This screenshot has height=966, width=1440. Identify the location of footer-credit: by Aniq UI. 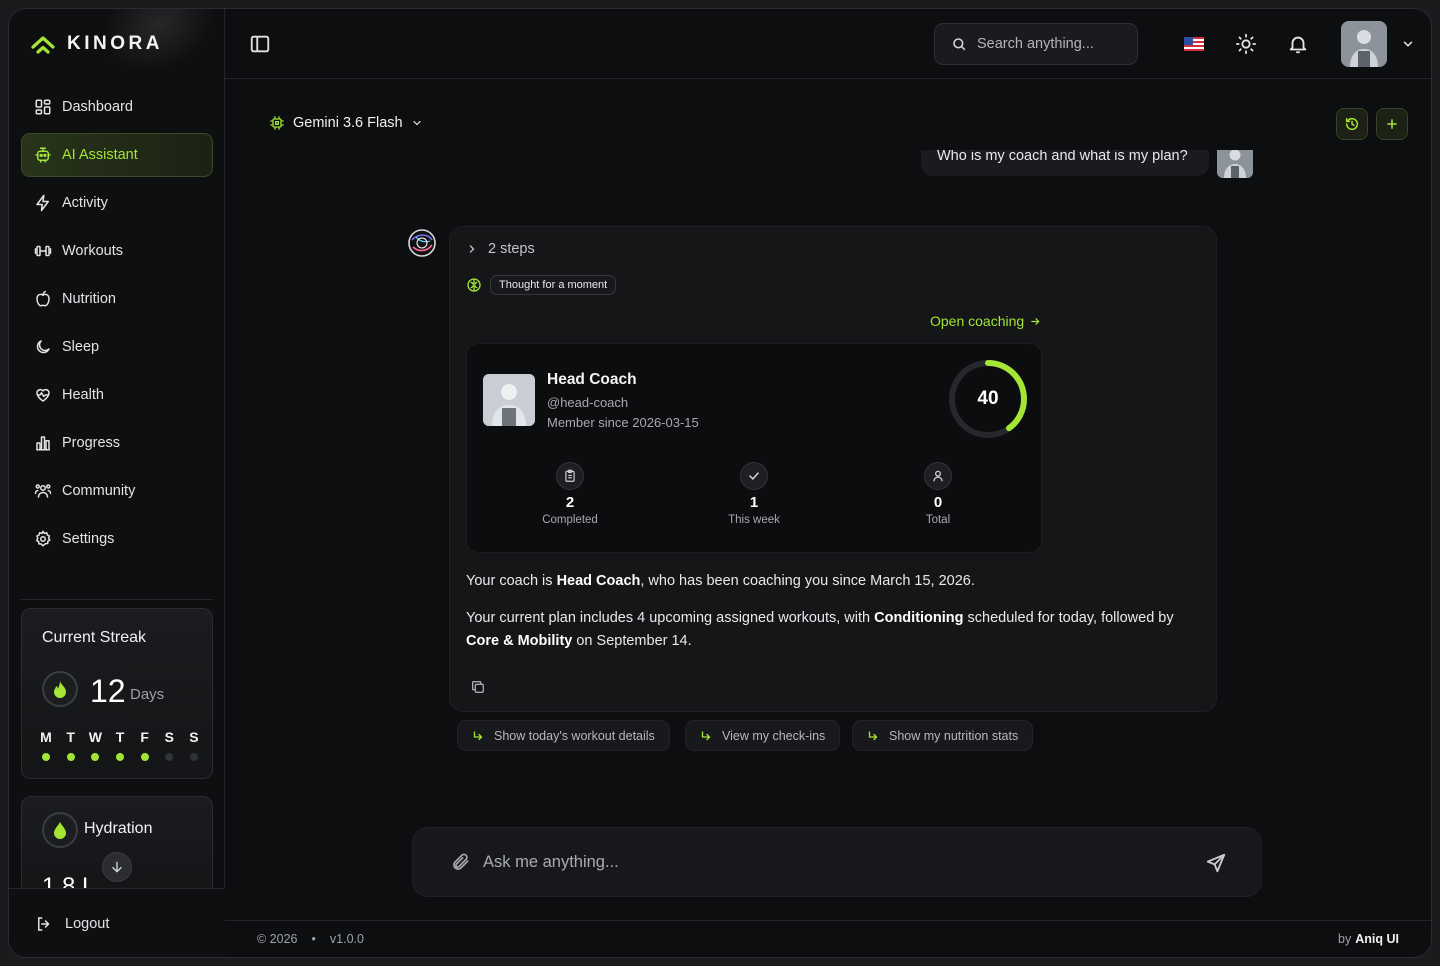
(1368, 939).